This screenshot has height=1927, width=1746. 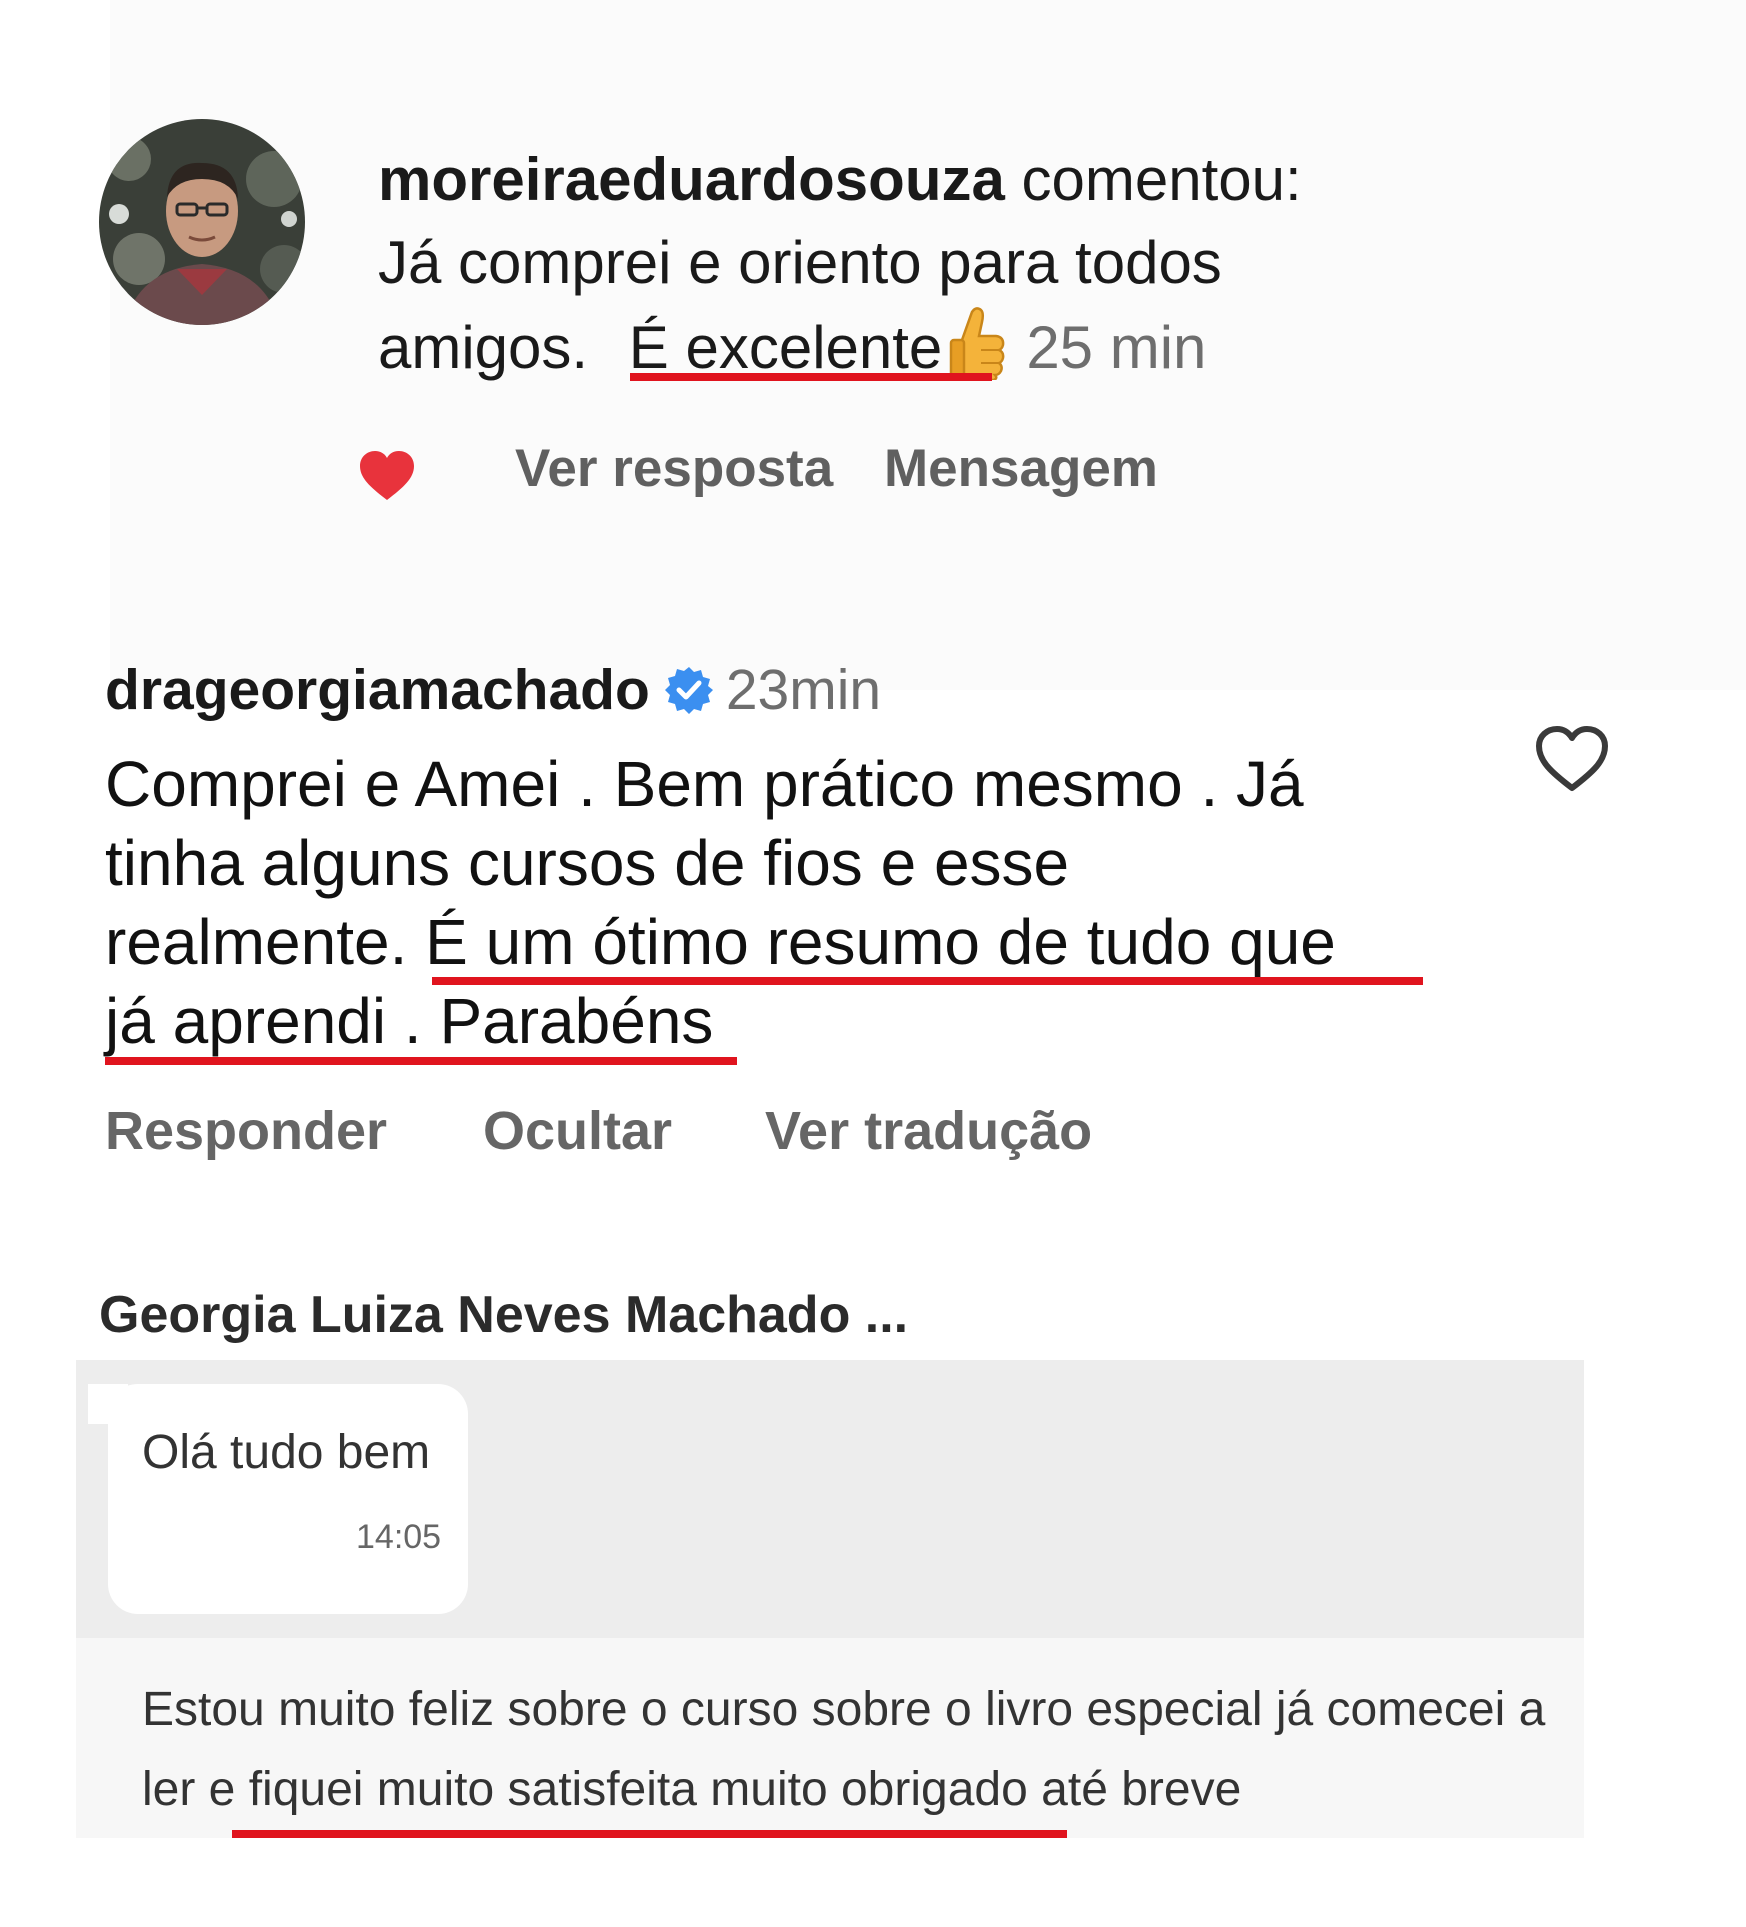 What do you see at coordinates (785, 347) in the screenshot?
I see `comment-highlight: É excelente` at bounding box center [785, 347].